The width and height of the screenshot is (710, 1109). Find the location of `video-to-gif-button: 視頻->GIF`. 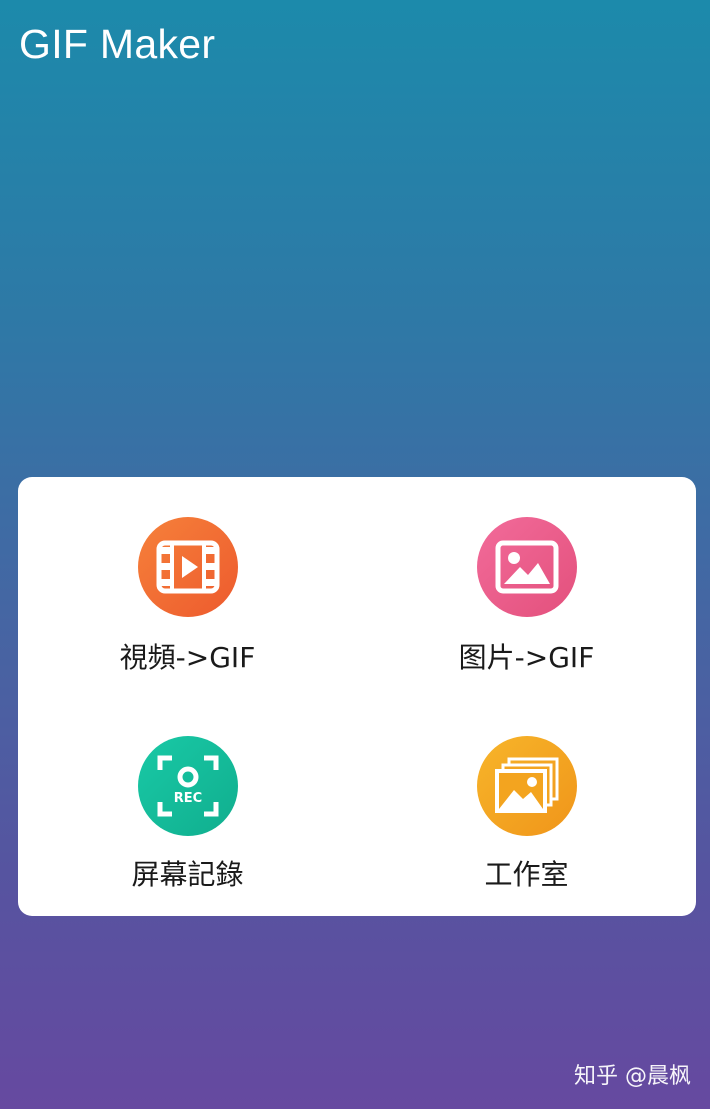

video-to-gif-button: 視頻->GIF is located at coordinates (187, 586).